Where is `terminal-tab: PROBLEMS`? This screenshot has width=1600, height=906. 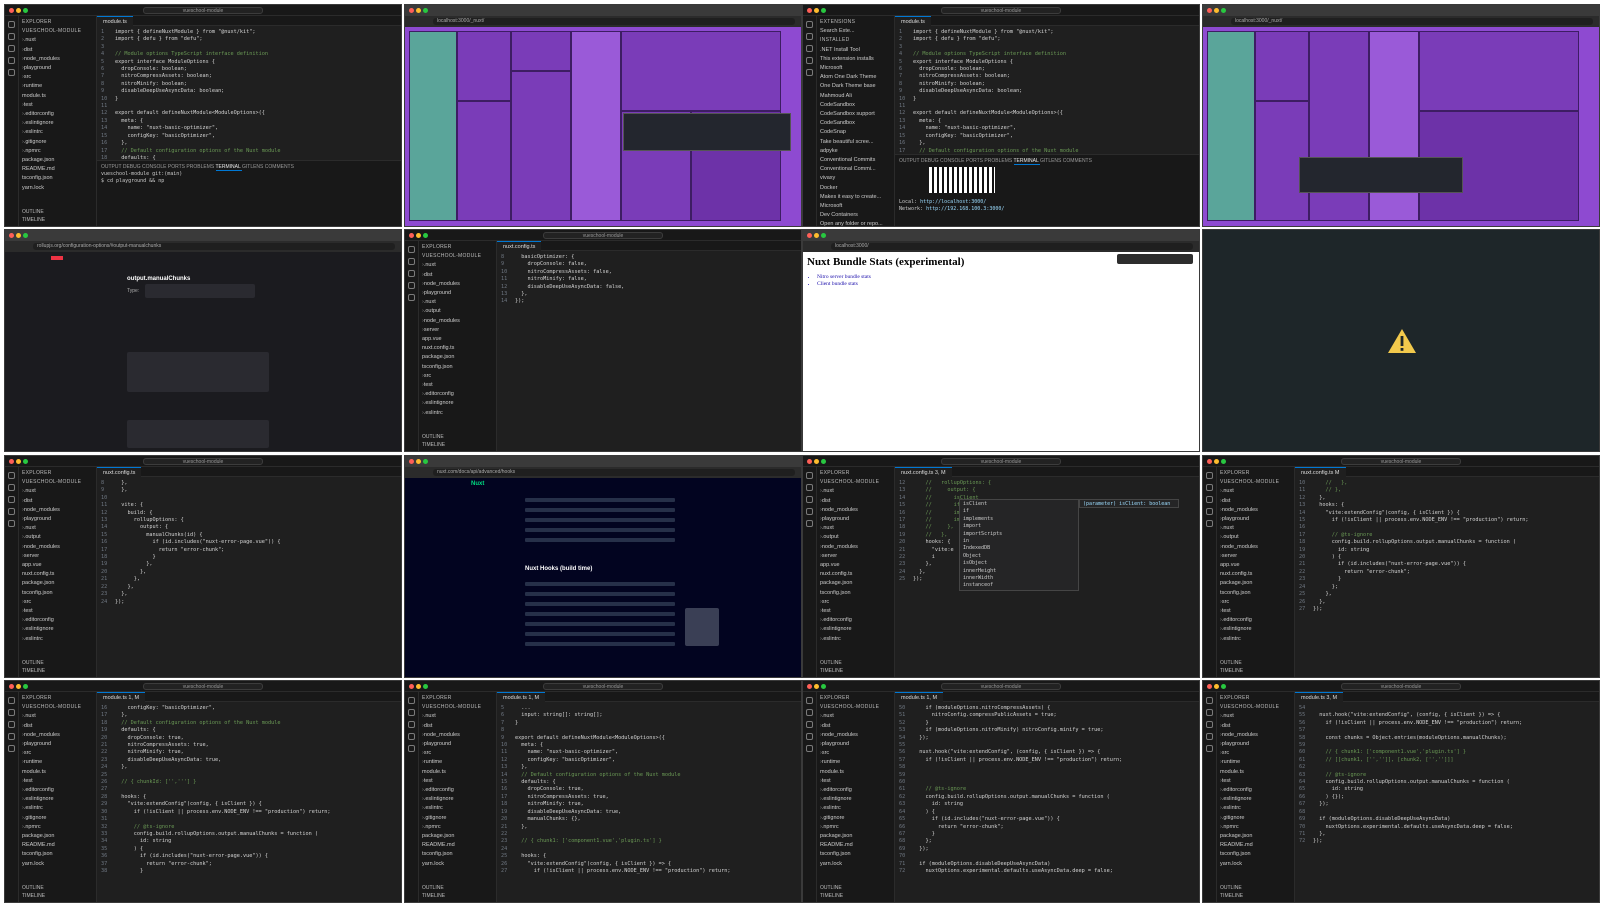 terminal-tab: PROBLEMS is located at coordinates (998, 161).